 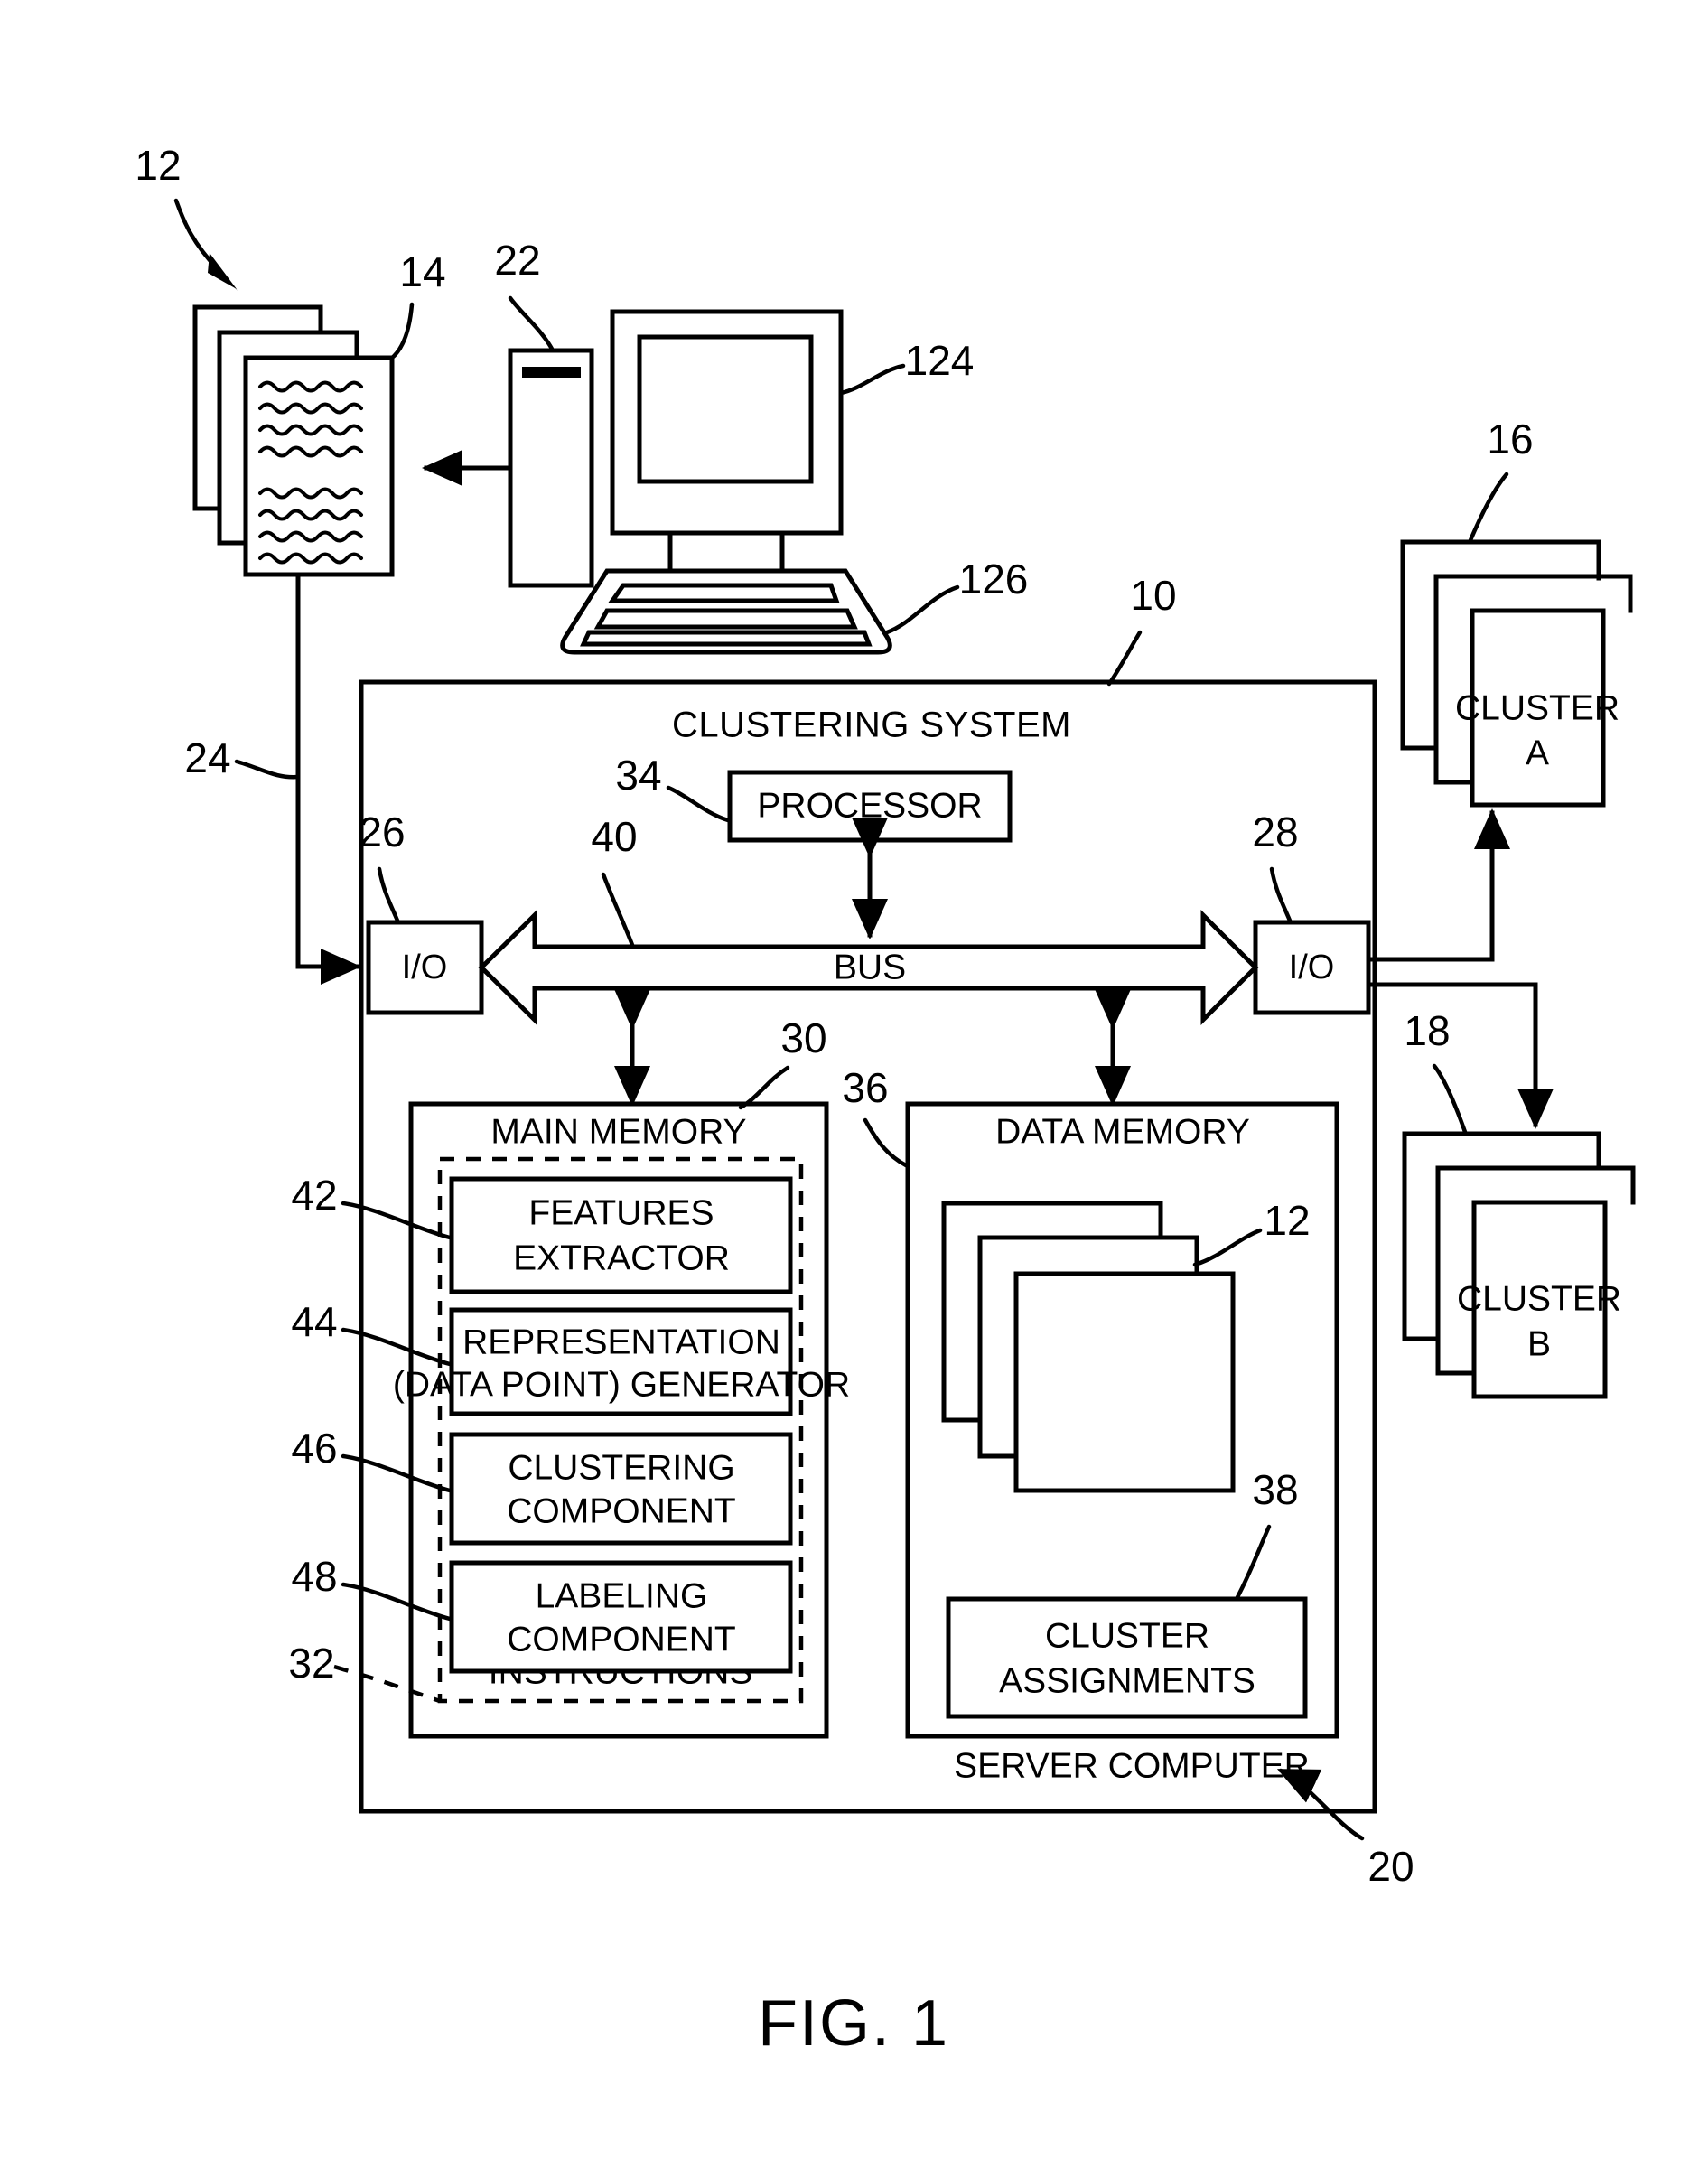 What do you see at coordinates (1510, 439) in the screenshot?
I see `ref-num-16: 16` at bounding box center [1510, 439].